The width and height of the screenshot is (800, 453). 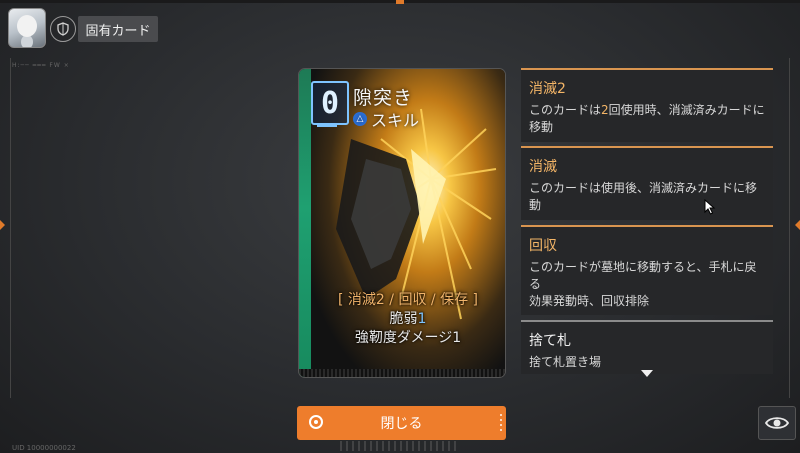 I want to click on card-effect-vulnerable: 脆弱1, so click(x=408, y=319).